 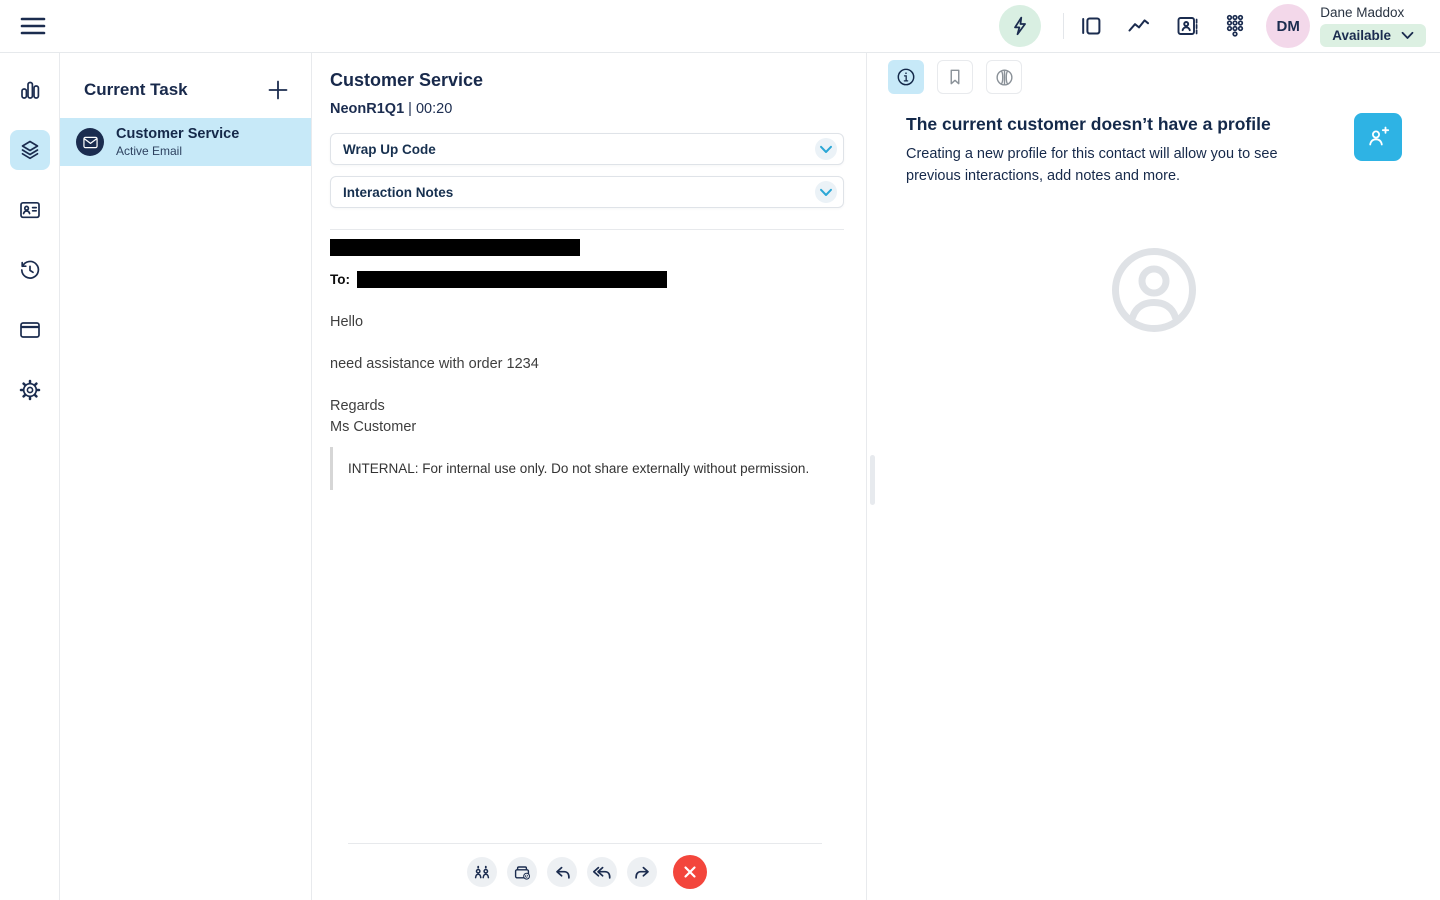 I want to click on status-dropdown: Available, so click(x=1373, y=35).